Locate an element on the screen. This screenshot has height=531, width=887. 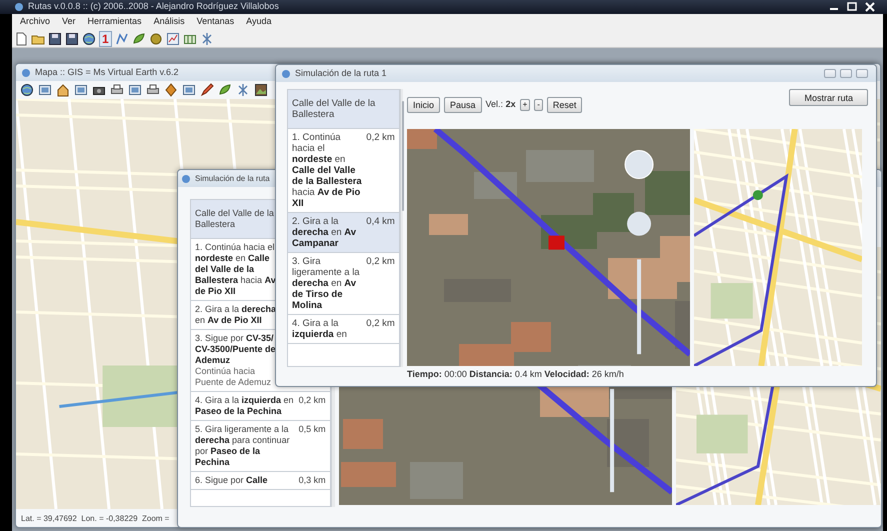
house-icon is located at coordinates (63, 90).